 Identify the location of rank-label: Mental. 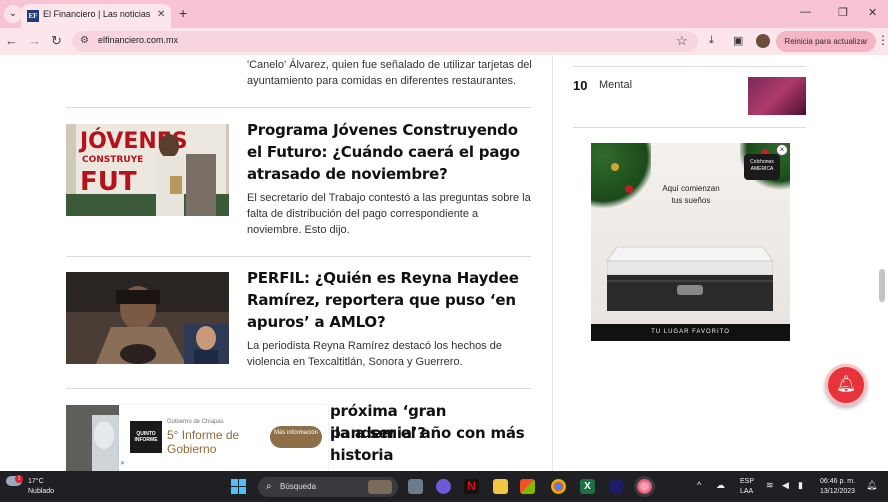
(615, 85).